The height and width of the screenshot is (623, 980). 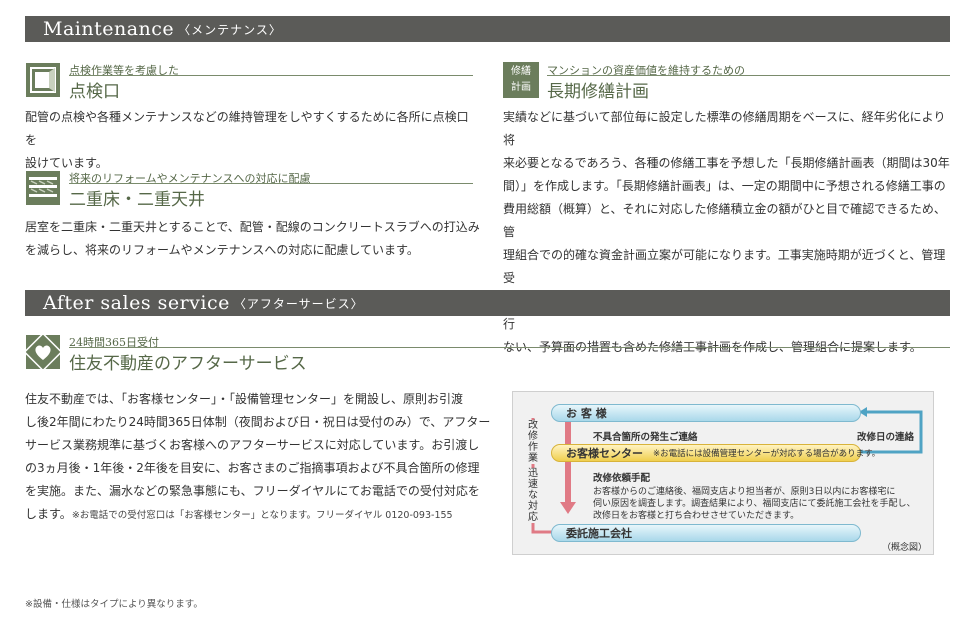 What do you see at coordinates (706, 533) in the screenshot?
I see `contractor-box: 委託施工会社` at bounding box center [706, 533].